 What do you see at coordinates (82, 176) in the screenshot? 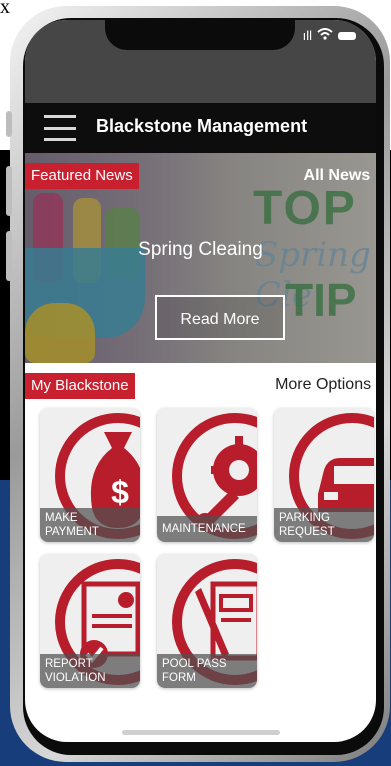
I see `featured-news-label: Featured News` at bounding box center [82, 176].